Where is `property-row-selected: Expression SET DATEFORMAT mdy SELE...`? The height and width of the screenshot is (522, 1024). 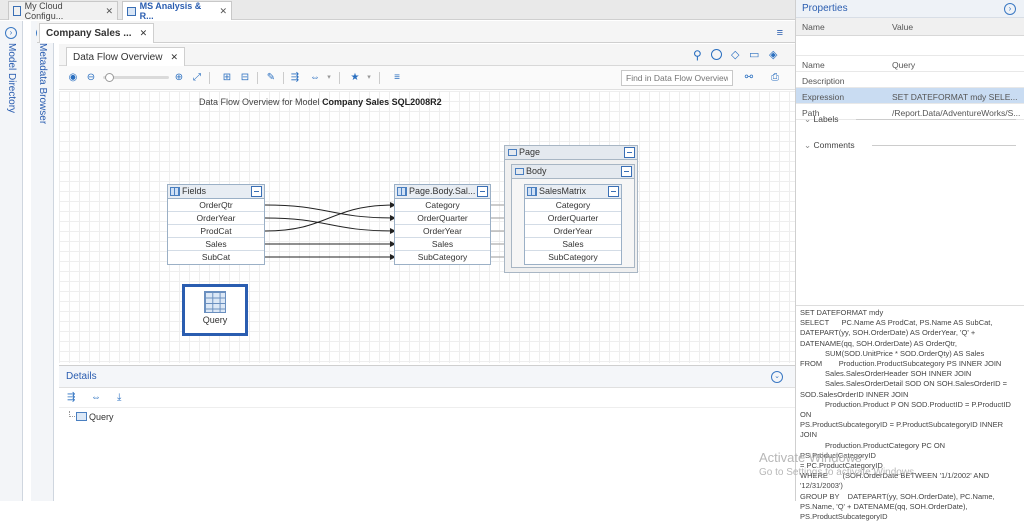
property-row-selected: Expression SET DATEFORMAT mdy SELE... is located at coordinates (910, 96).